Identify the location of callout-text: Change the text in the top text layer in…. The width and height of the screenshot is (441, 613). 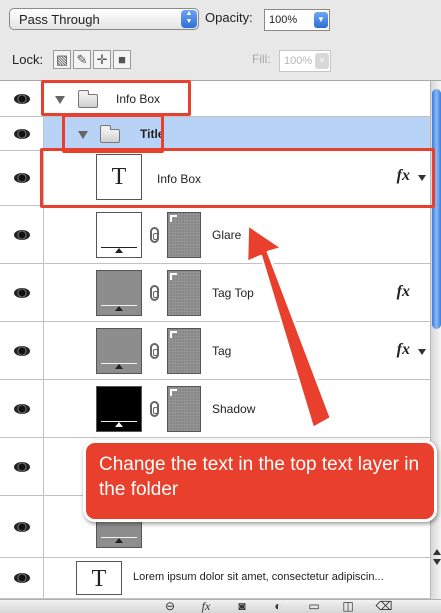
(259, 477).